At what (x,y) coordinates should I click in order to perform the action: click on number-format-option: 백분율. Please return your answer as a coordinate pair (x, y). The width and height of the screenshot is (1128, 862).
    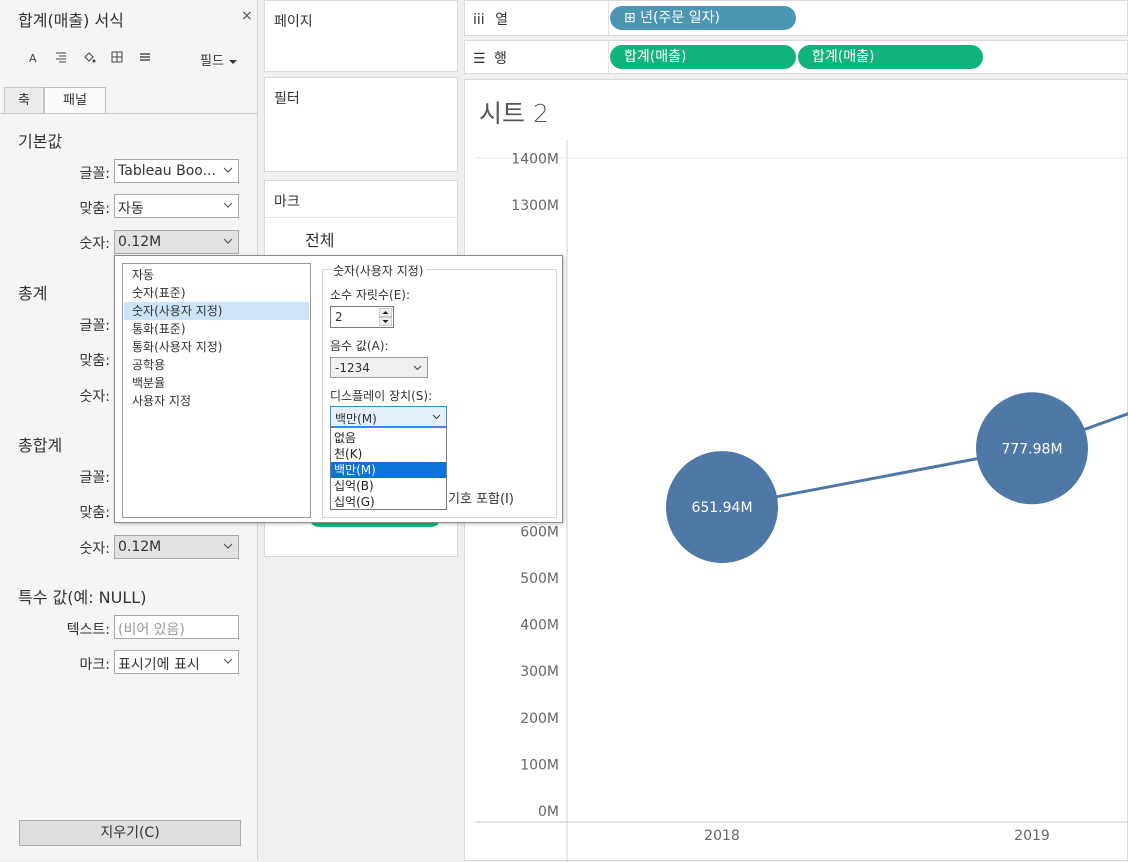
    Looking at the image, I should click on (216, 383).